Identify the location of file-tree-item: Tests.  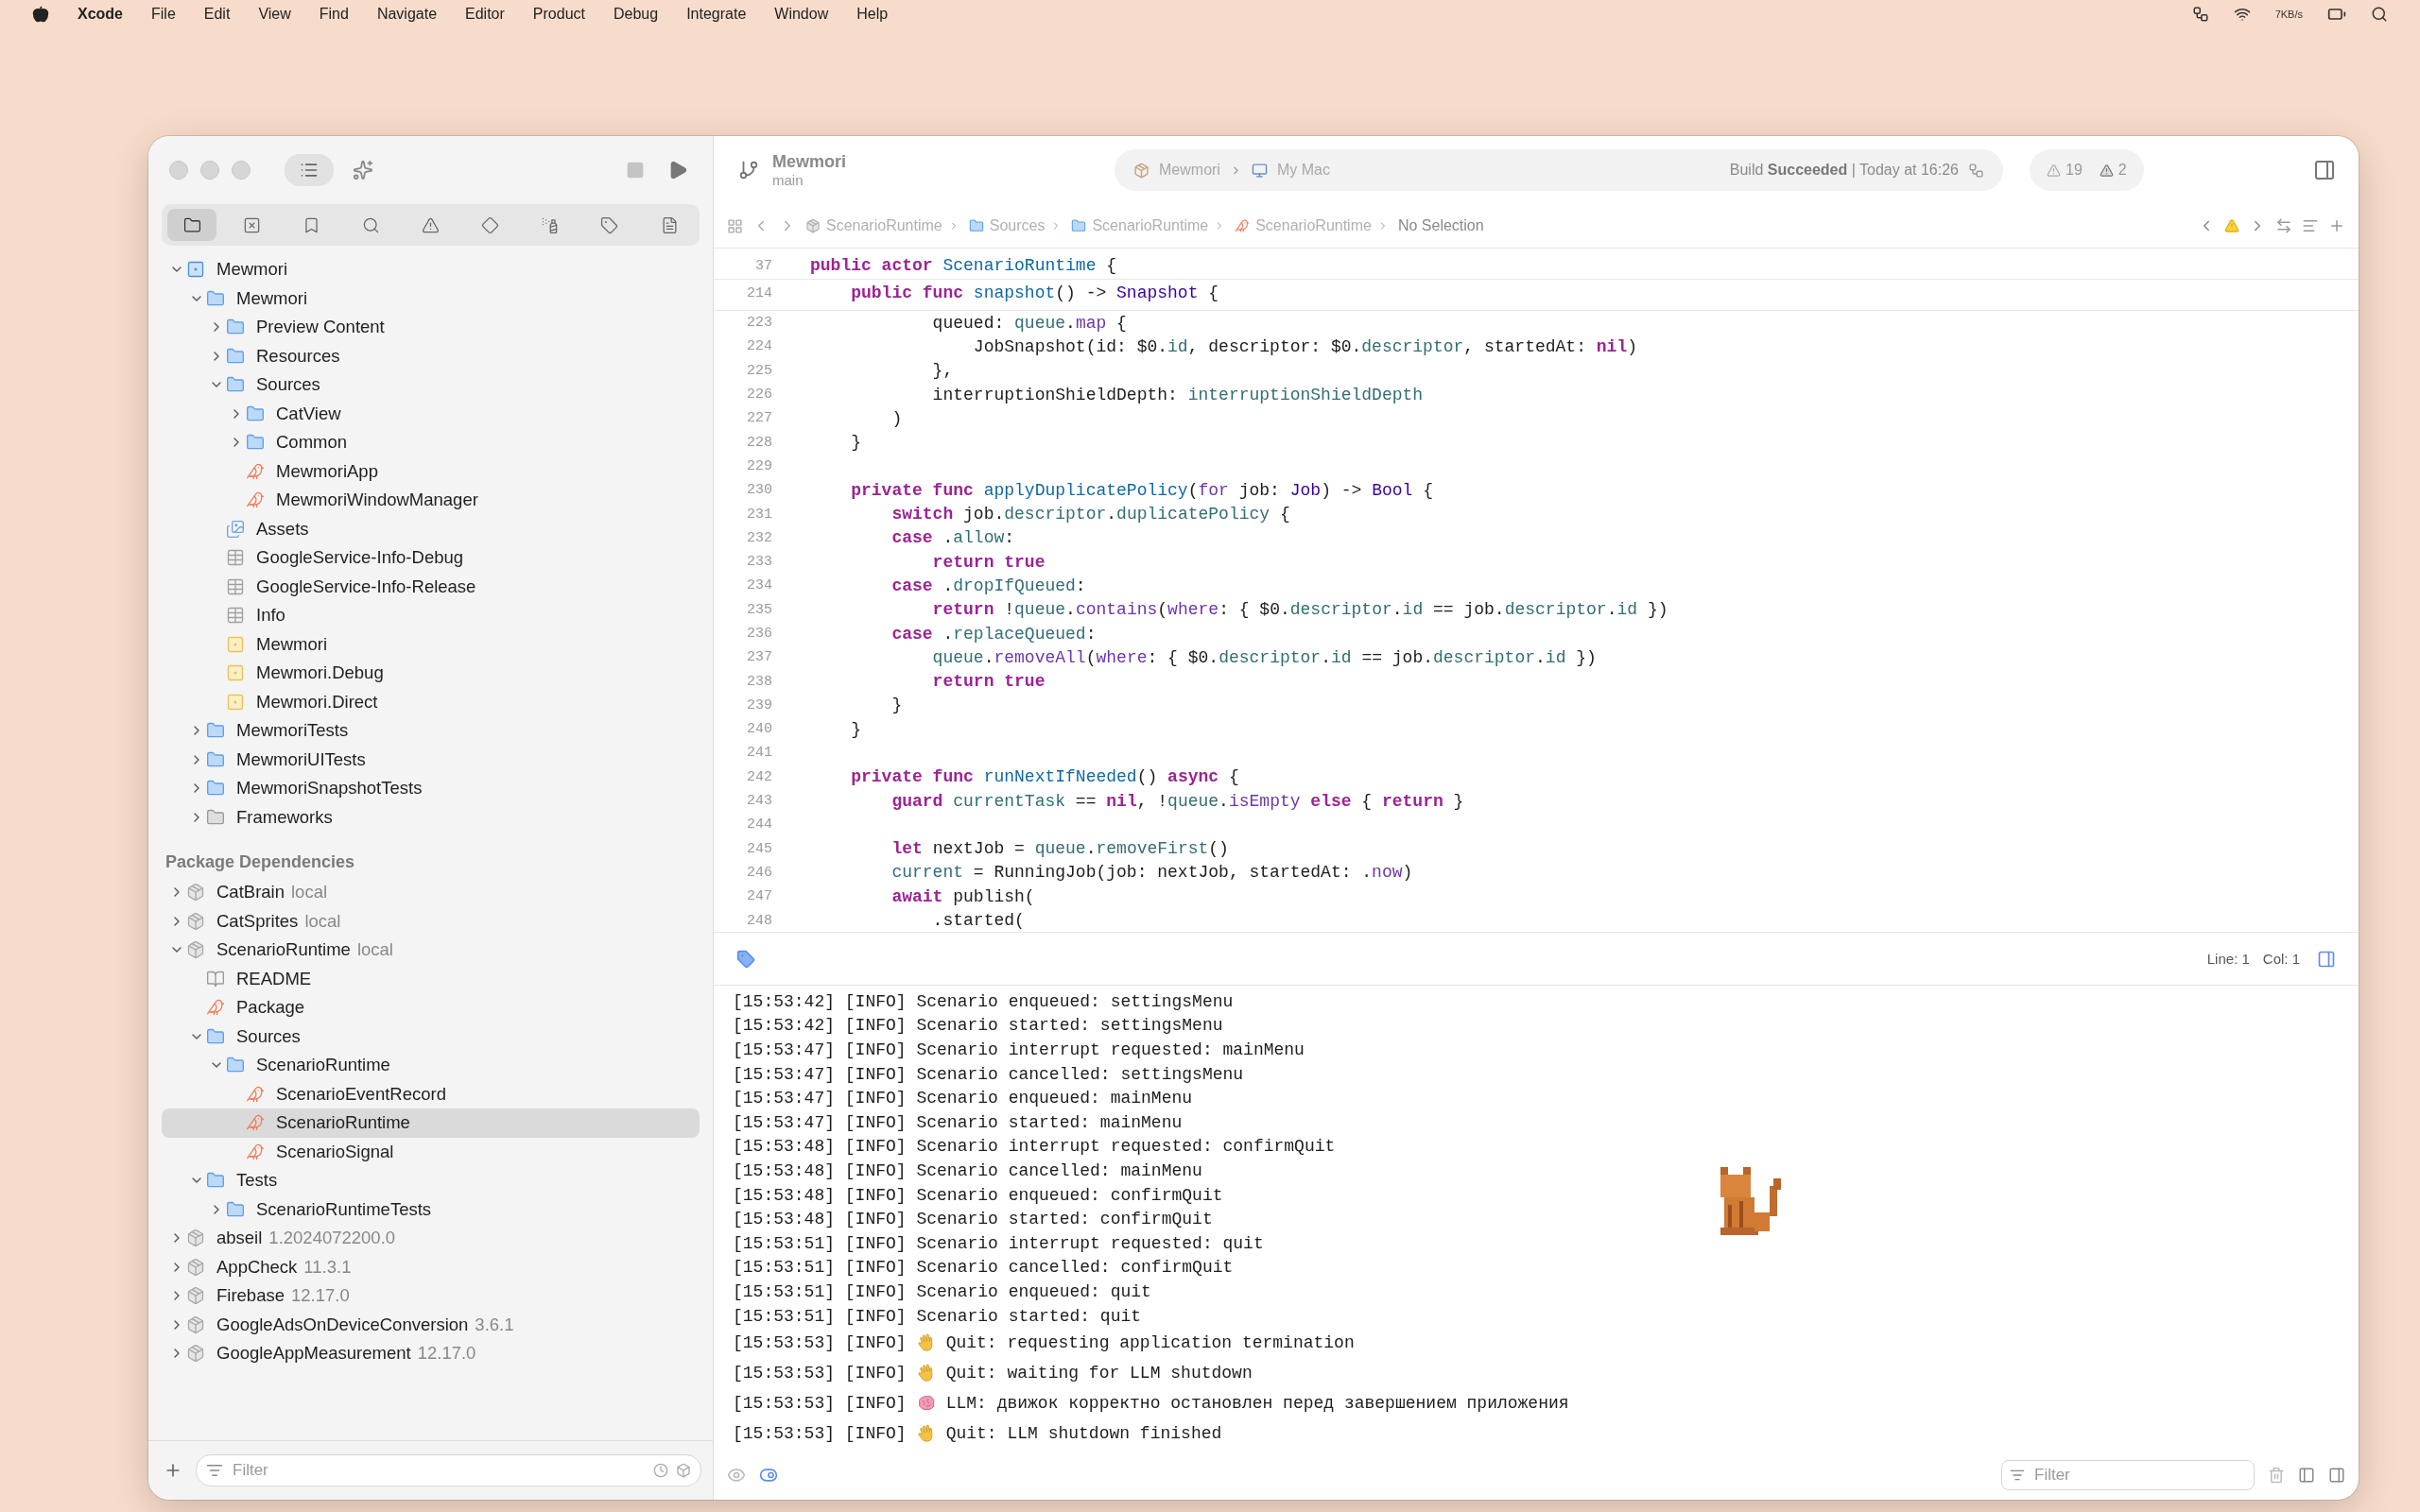
(431, 1180).